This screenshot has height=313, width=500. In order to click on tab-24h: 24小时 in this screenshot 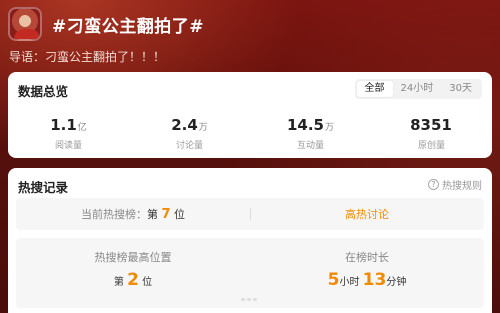, I will do `click(417, 89)`.